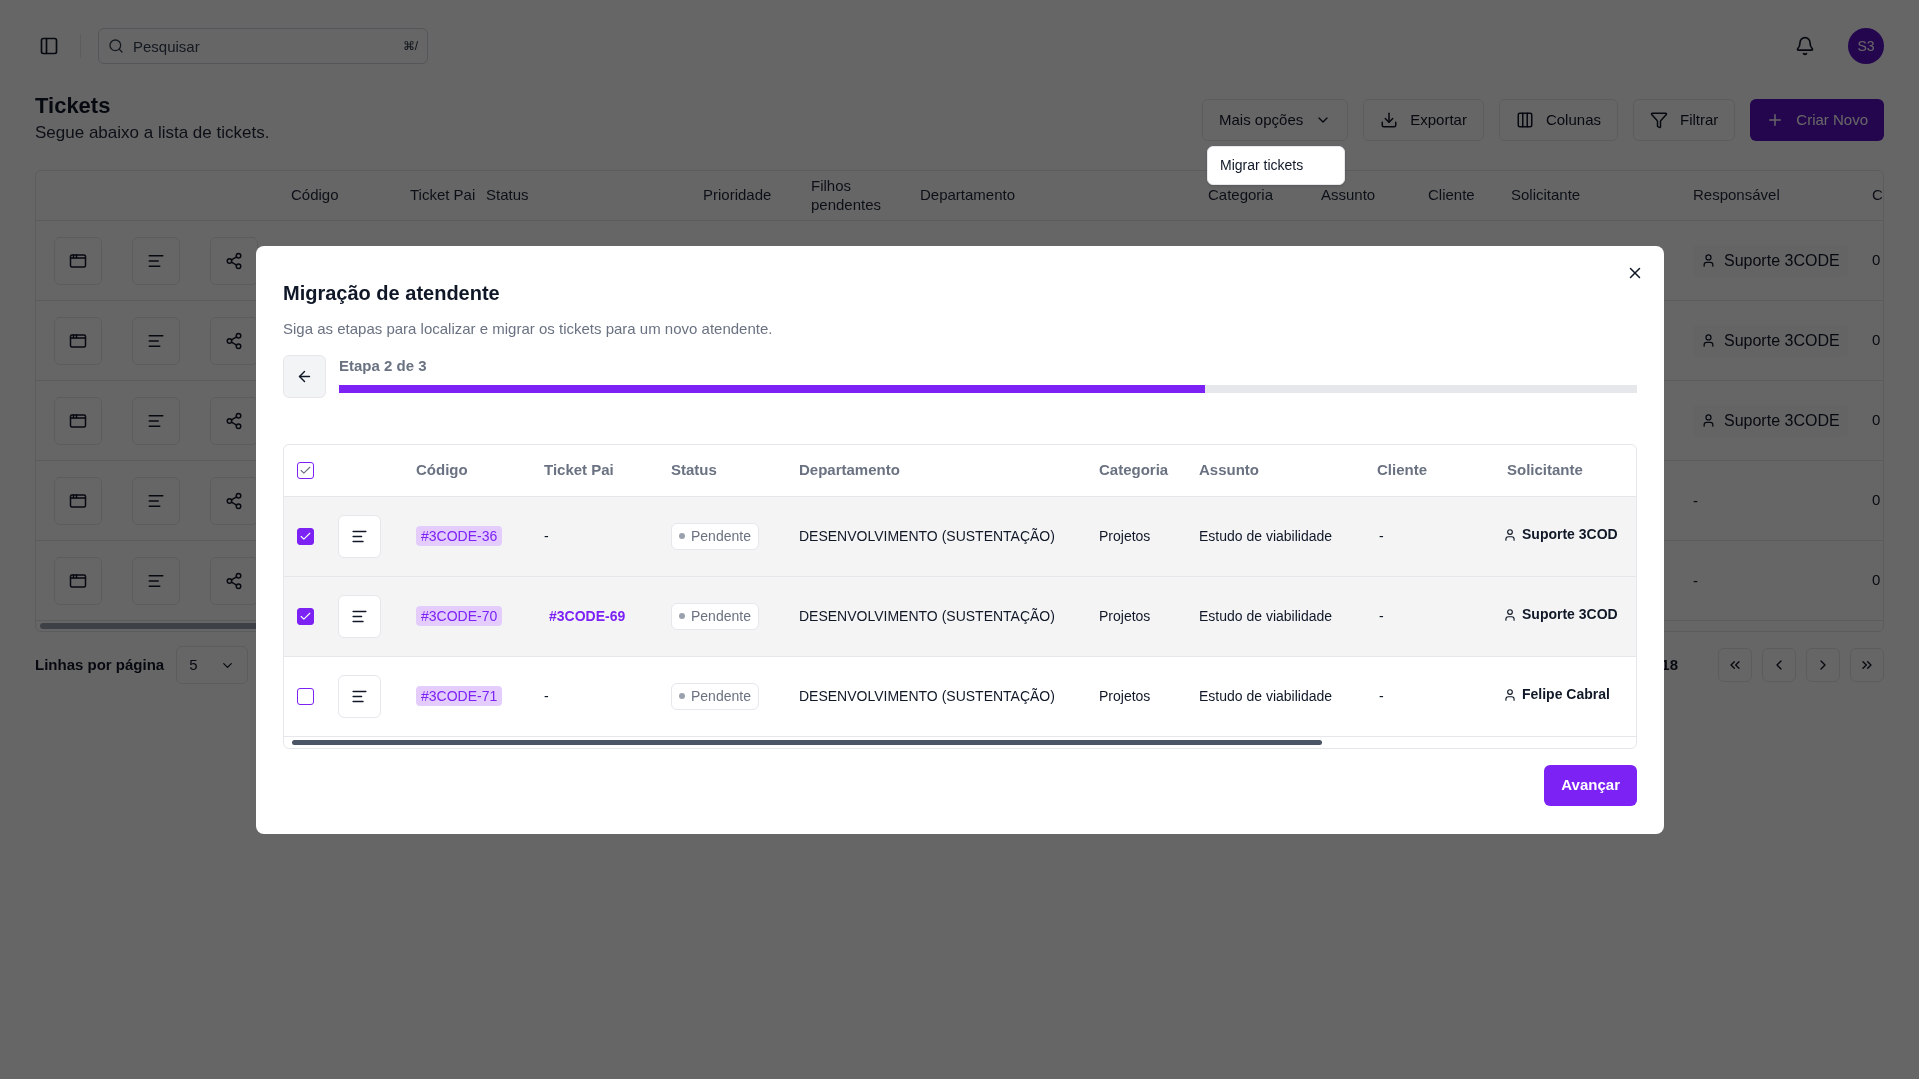  Describe the element at coordinates (807, 742) in the screenshot. I see `scrollbar` at that location.